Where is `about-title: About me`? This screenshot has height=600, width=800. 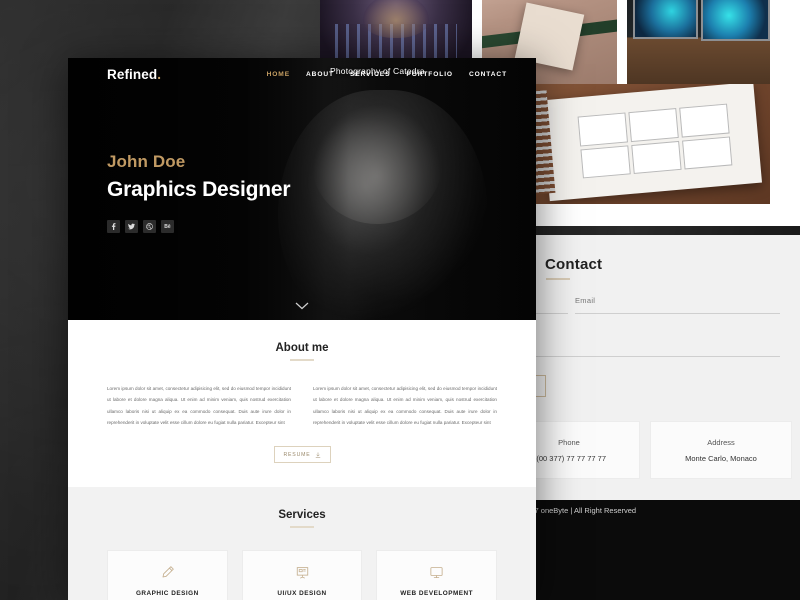 about-title: About me is located at coordinates (302, 348).